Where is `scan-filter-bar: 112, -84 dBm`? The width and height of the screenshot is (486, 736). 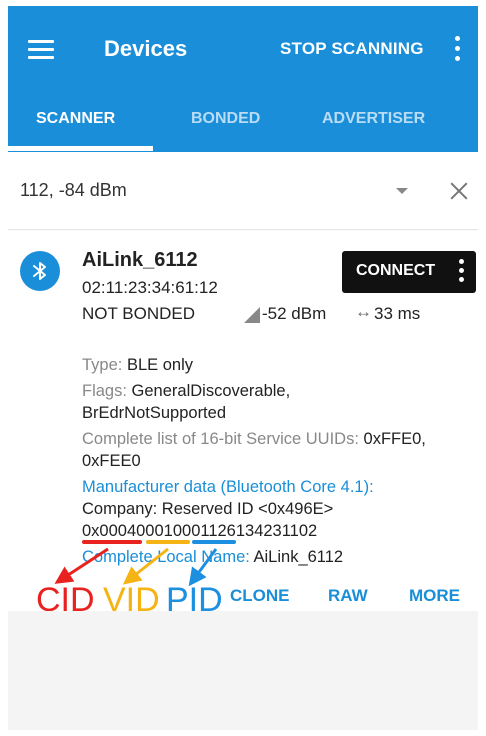 scan-filter-bar: 112, -84 dBm is located at coordinates (243, 191).